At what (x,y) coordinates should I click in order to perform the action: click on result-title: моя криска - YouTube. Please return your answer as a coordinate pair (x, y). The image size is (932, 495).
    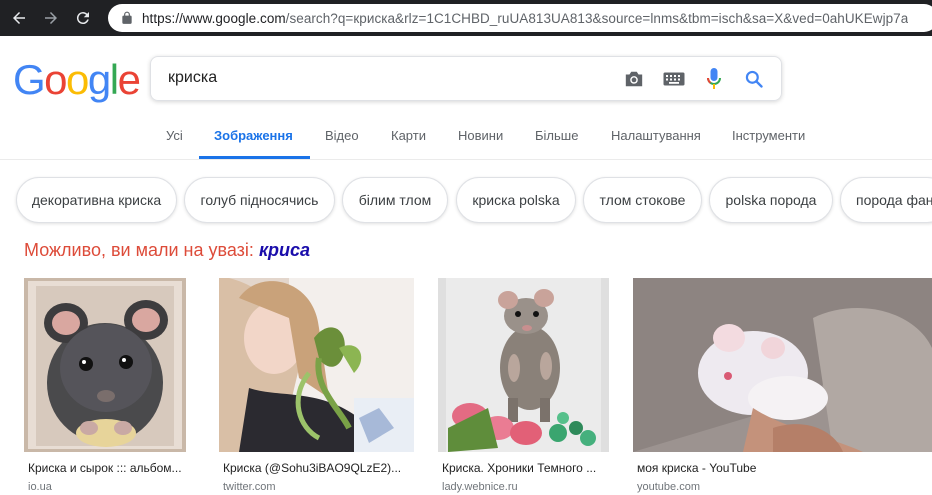
    Looking at the image, I should click on (696, 468).